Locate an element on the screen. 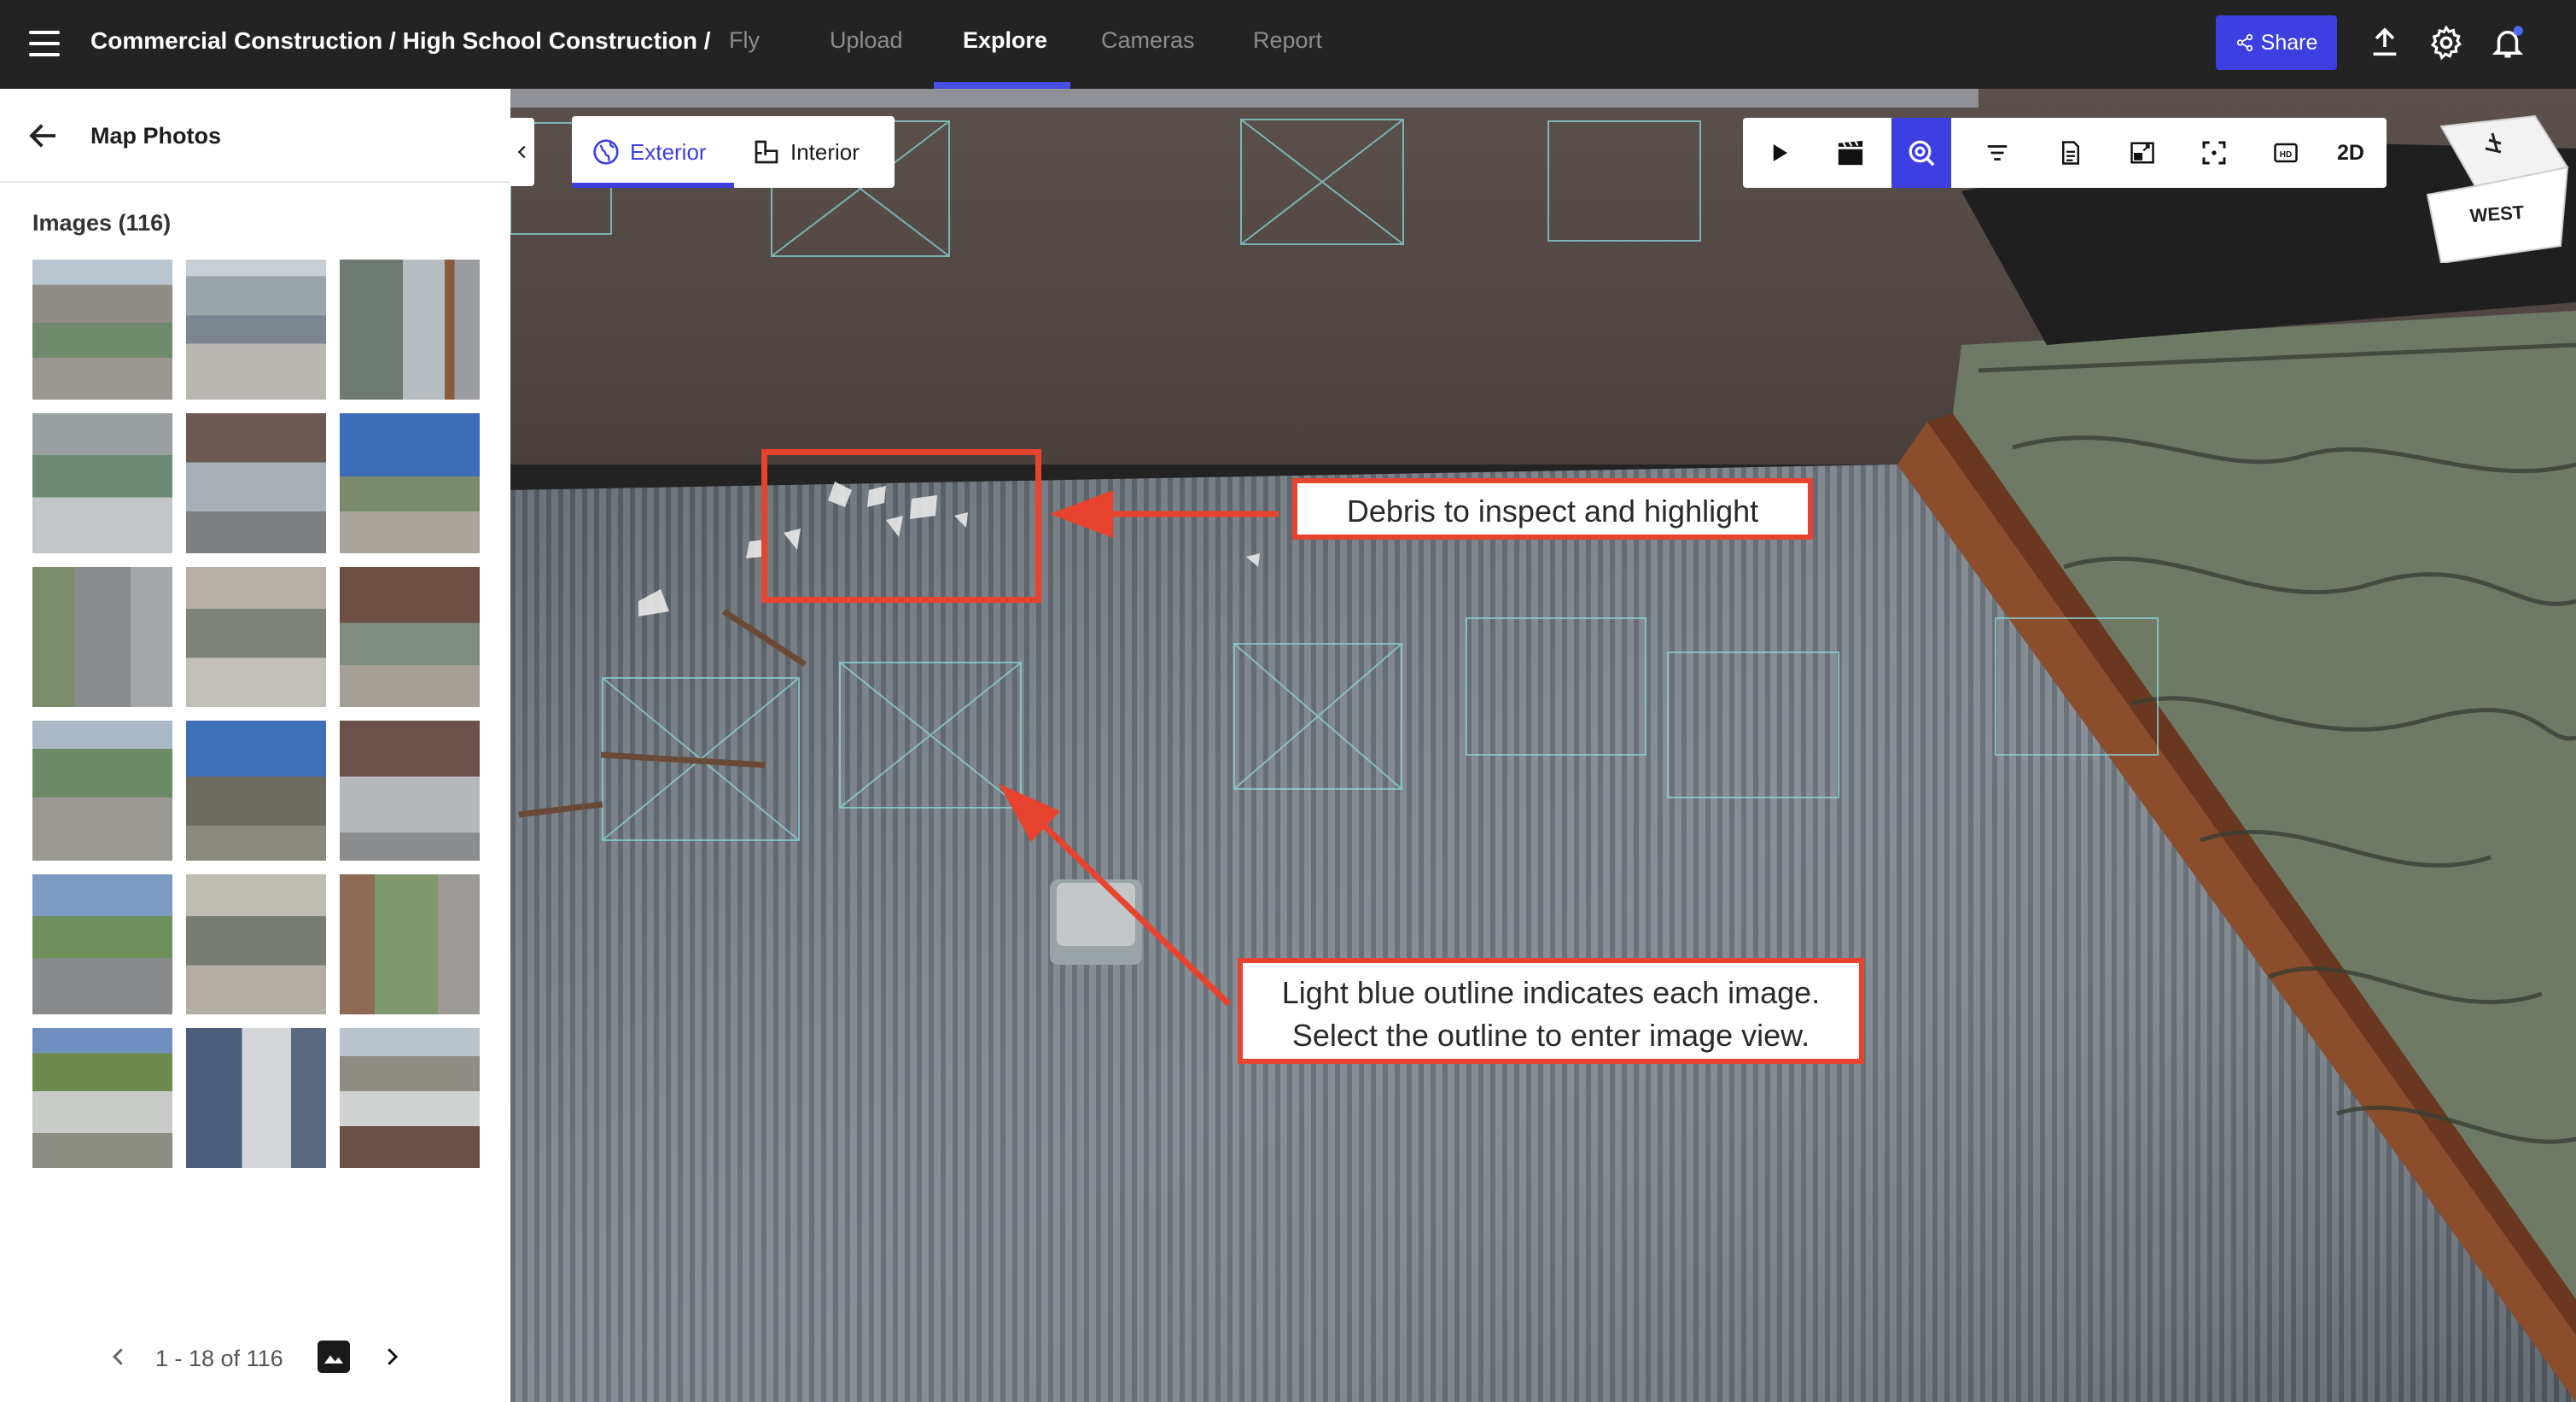  interior-label: Interior is located at coordinates (825, 152).